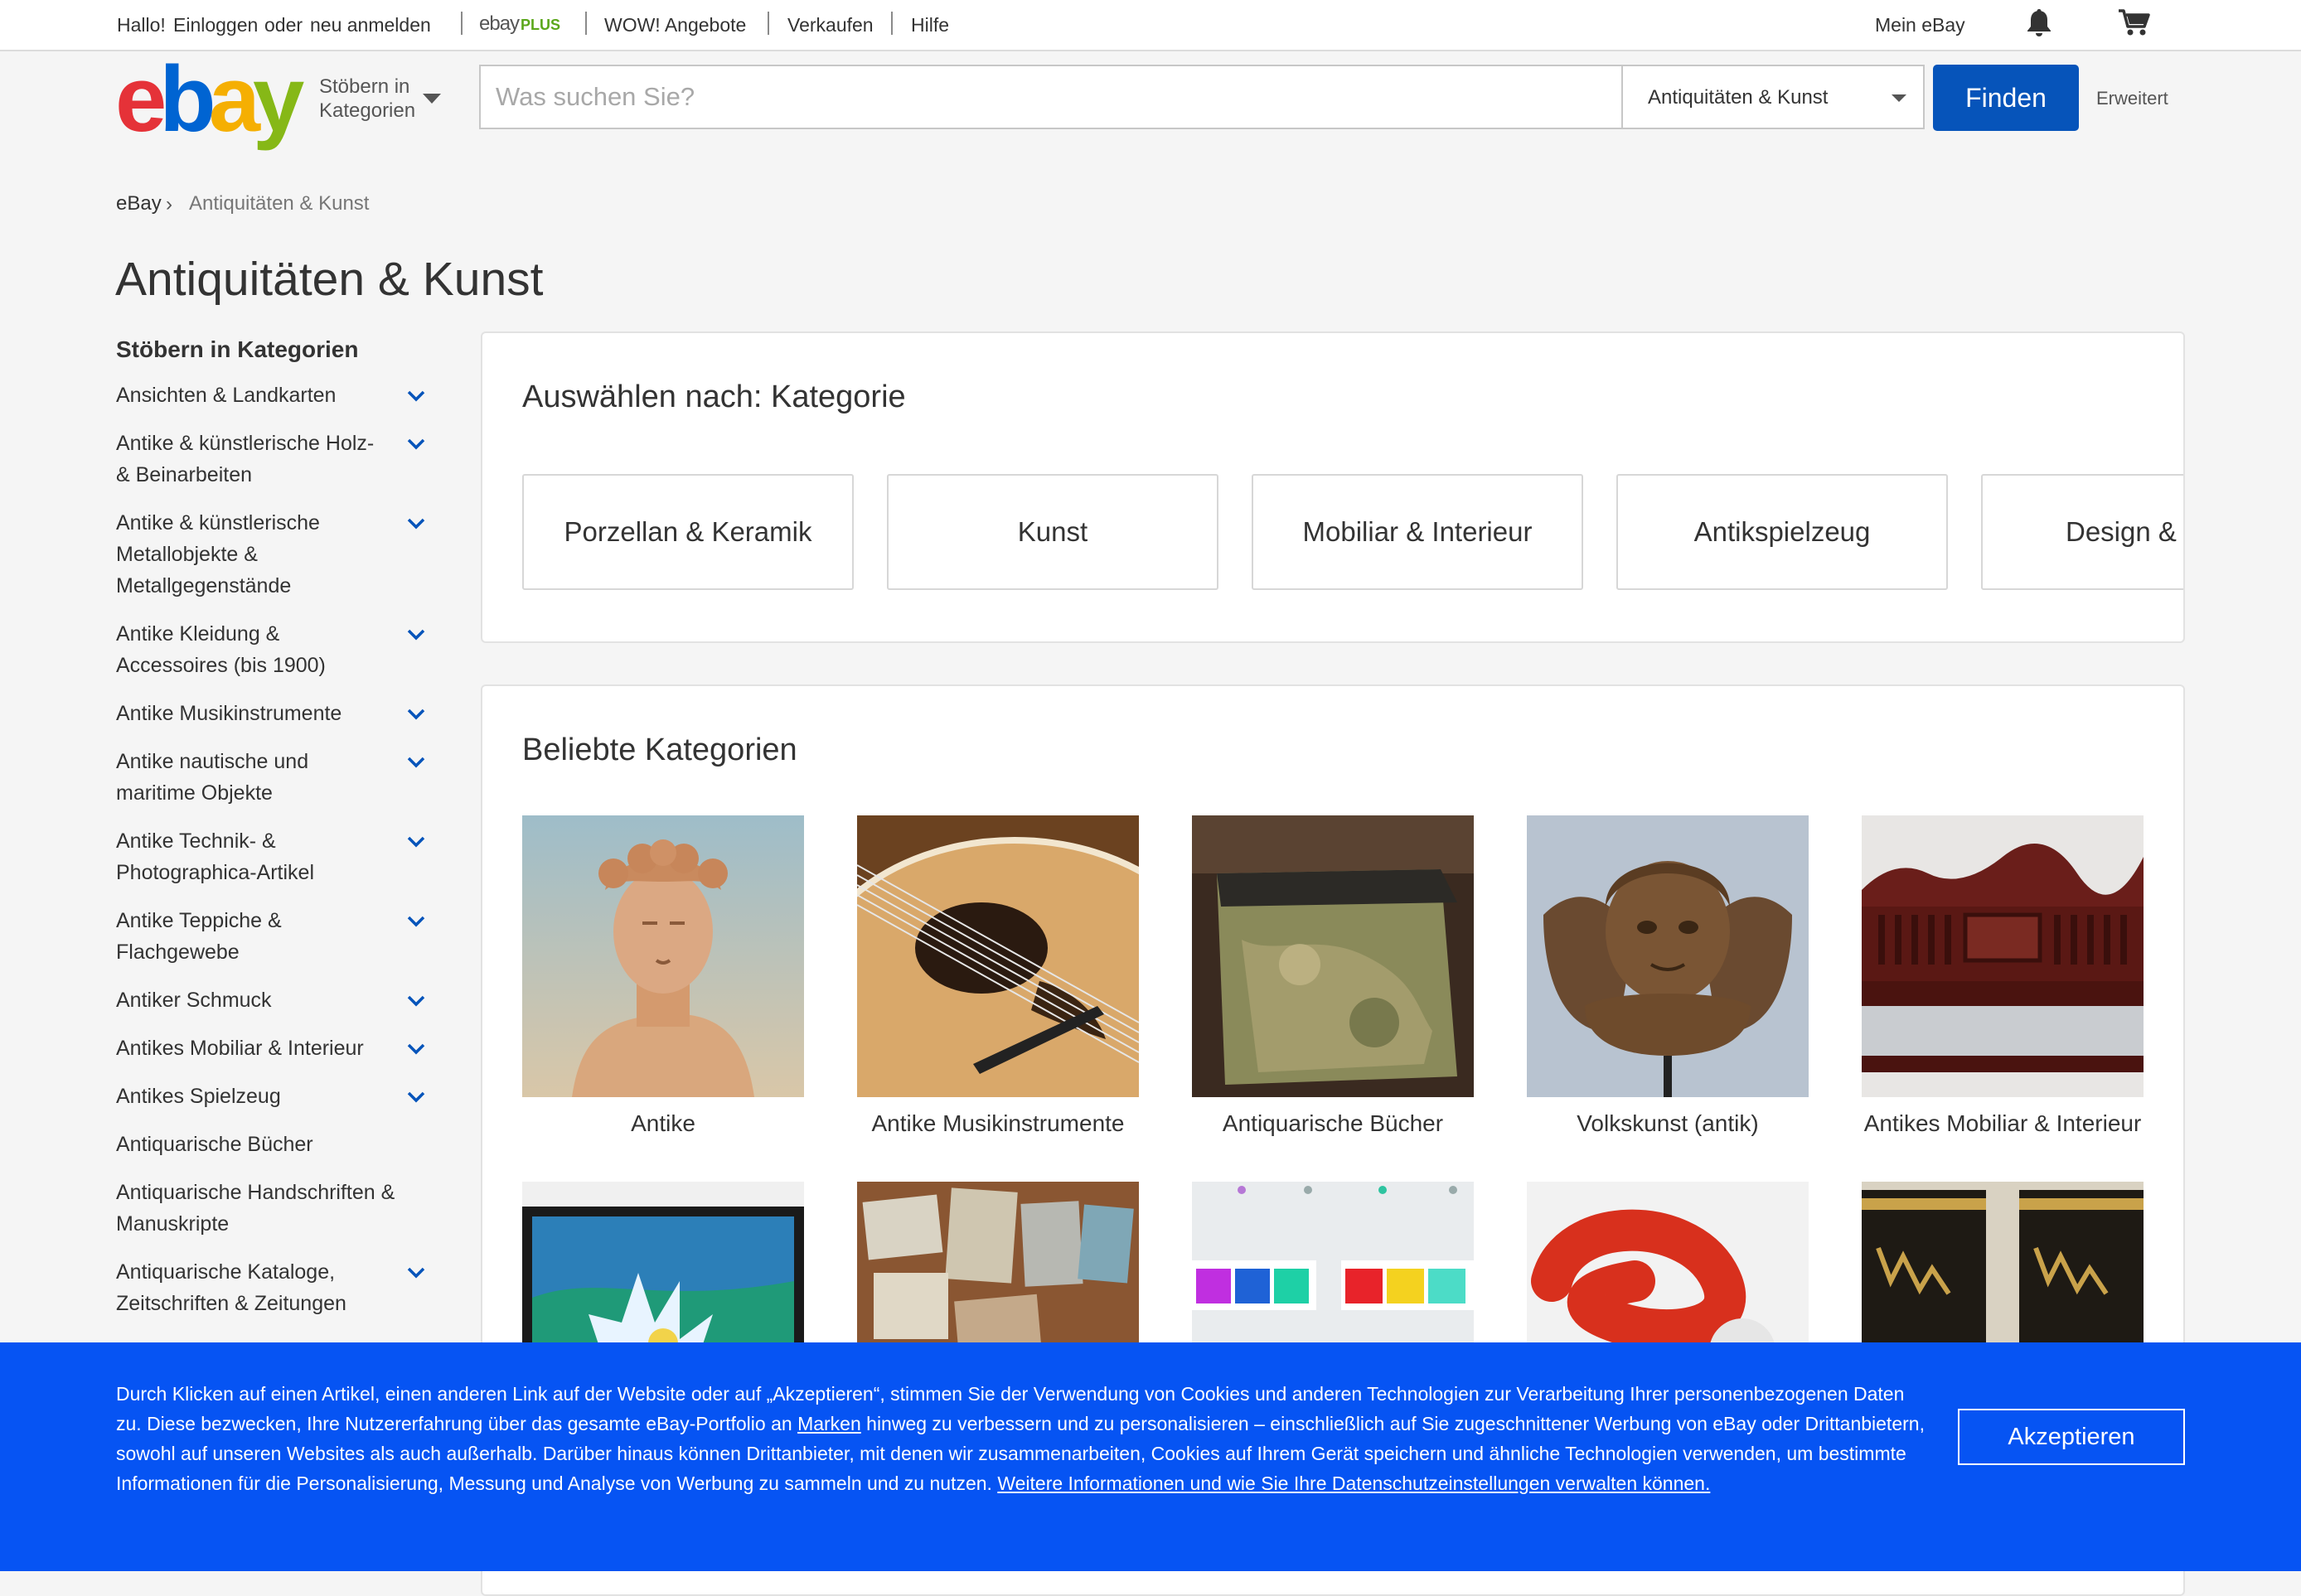 The width and height of the screenshot is (2301, 1596). What do you see at coordinates (688, 532) in the screenshot?
I see `category-card: Porzellan & Keramik` at bounding box center [688, 532].